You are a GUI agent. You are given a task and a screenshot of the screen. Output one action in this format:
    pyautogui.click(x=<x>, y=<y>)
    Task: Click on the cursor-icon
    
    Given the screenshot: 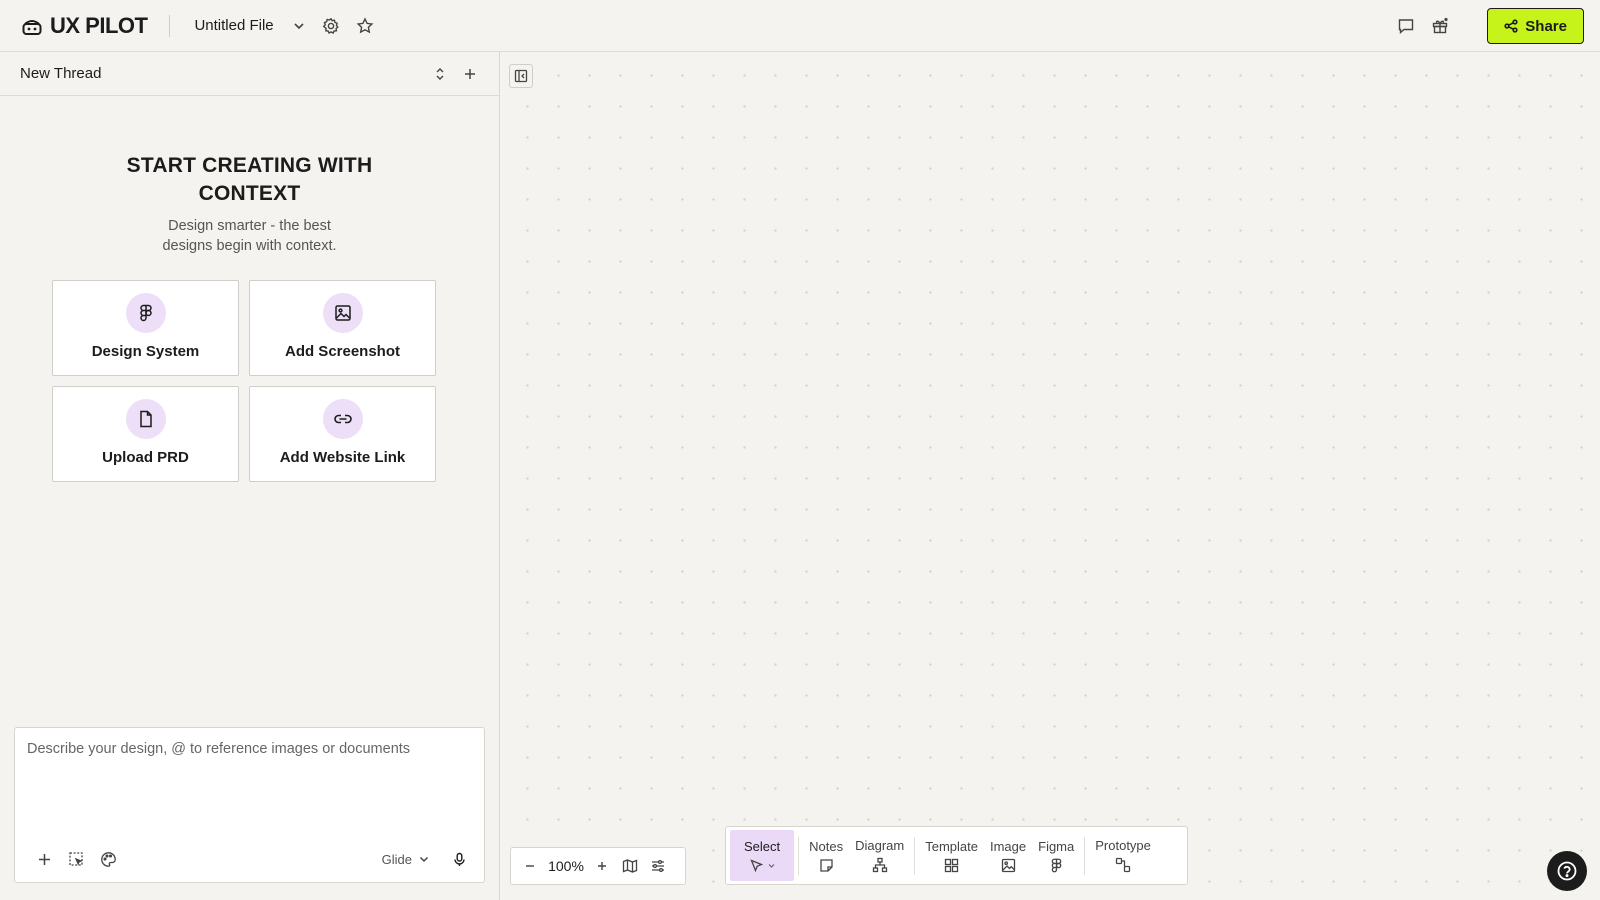 What is the action you would take?
    pyautogui.click(x=756, y=865)
    